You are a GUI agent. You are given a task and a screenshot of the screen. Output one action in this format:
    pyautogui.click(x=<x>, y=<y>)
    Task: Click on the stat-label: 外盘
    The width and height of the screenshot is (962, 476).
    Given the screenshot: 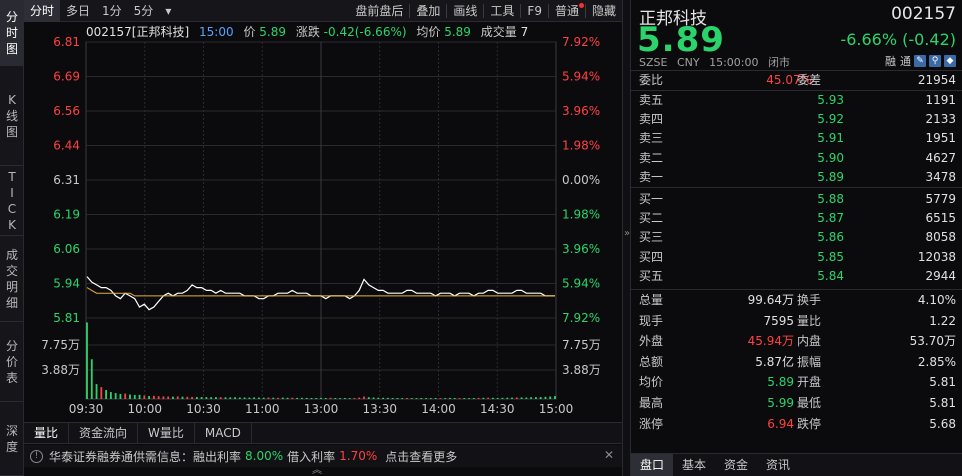 What is the action you would take?
    pyautogui.click(x=651, y=341)
    